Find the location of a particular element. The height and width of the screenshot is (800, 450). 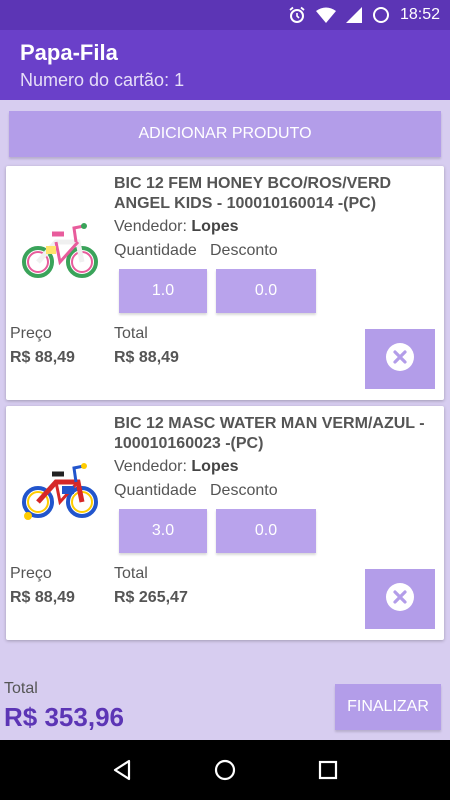

wifi-icon is located at coordinates (325, 15).